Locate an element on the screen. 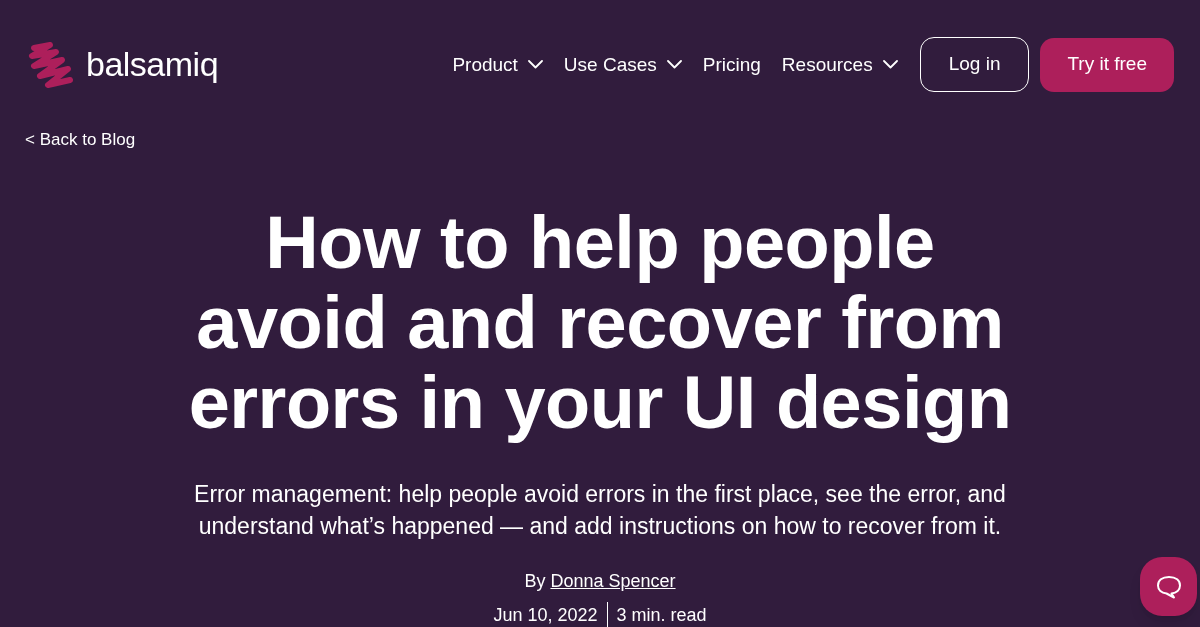  nav-link: Use Cases is located at coordinates (622, 64).